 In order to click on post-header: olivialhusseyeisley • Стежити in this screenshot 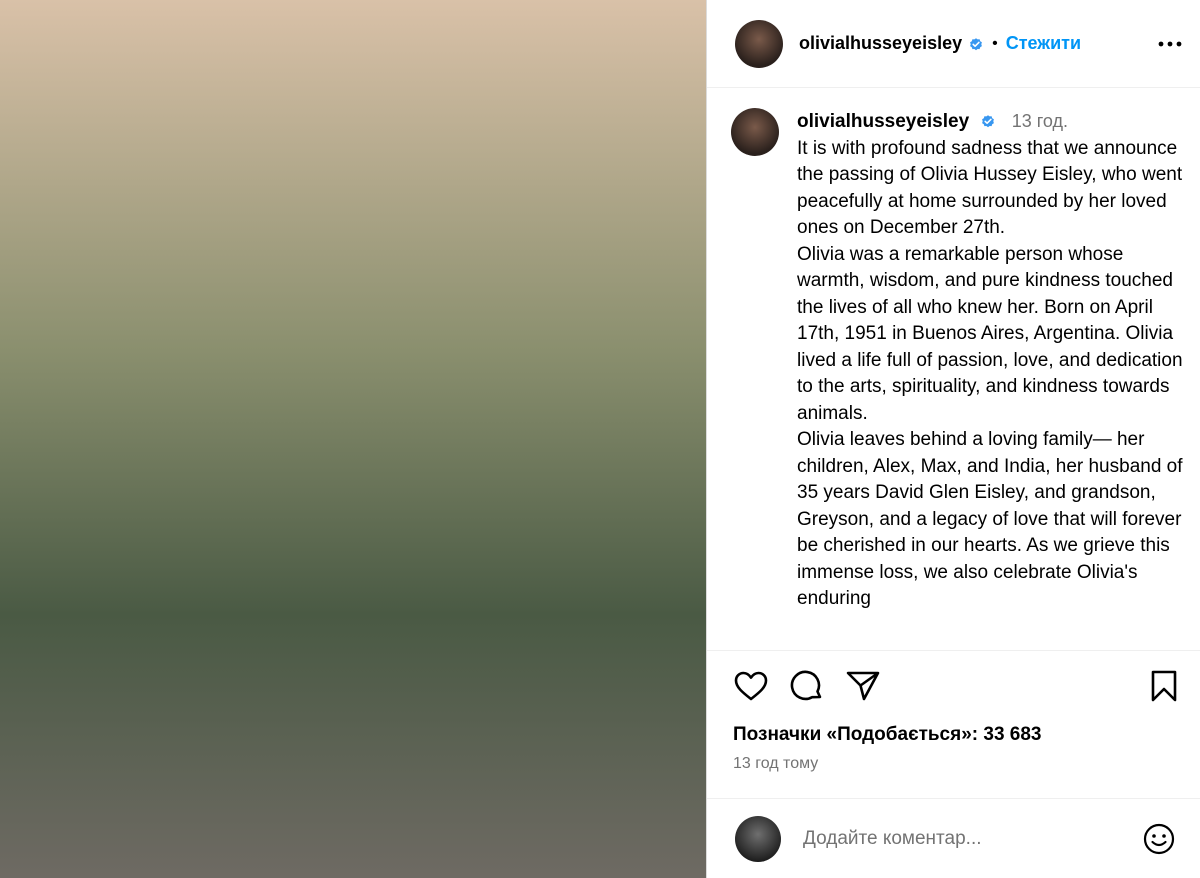, I will do `click(953, 44)`.